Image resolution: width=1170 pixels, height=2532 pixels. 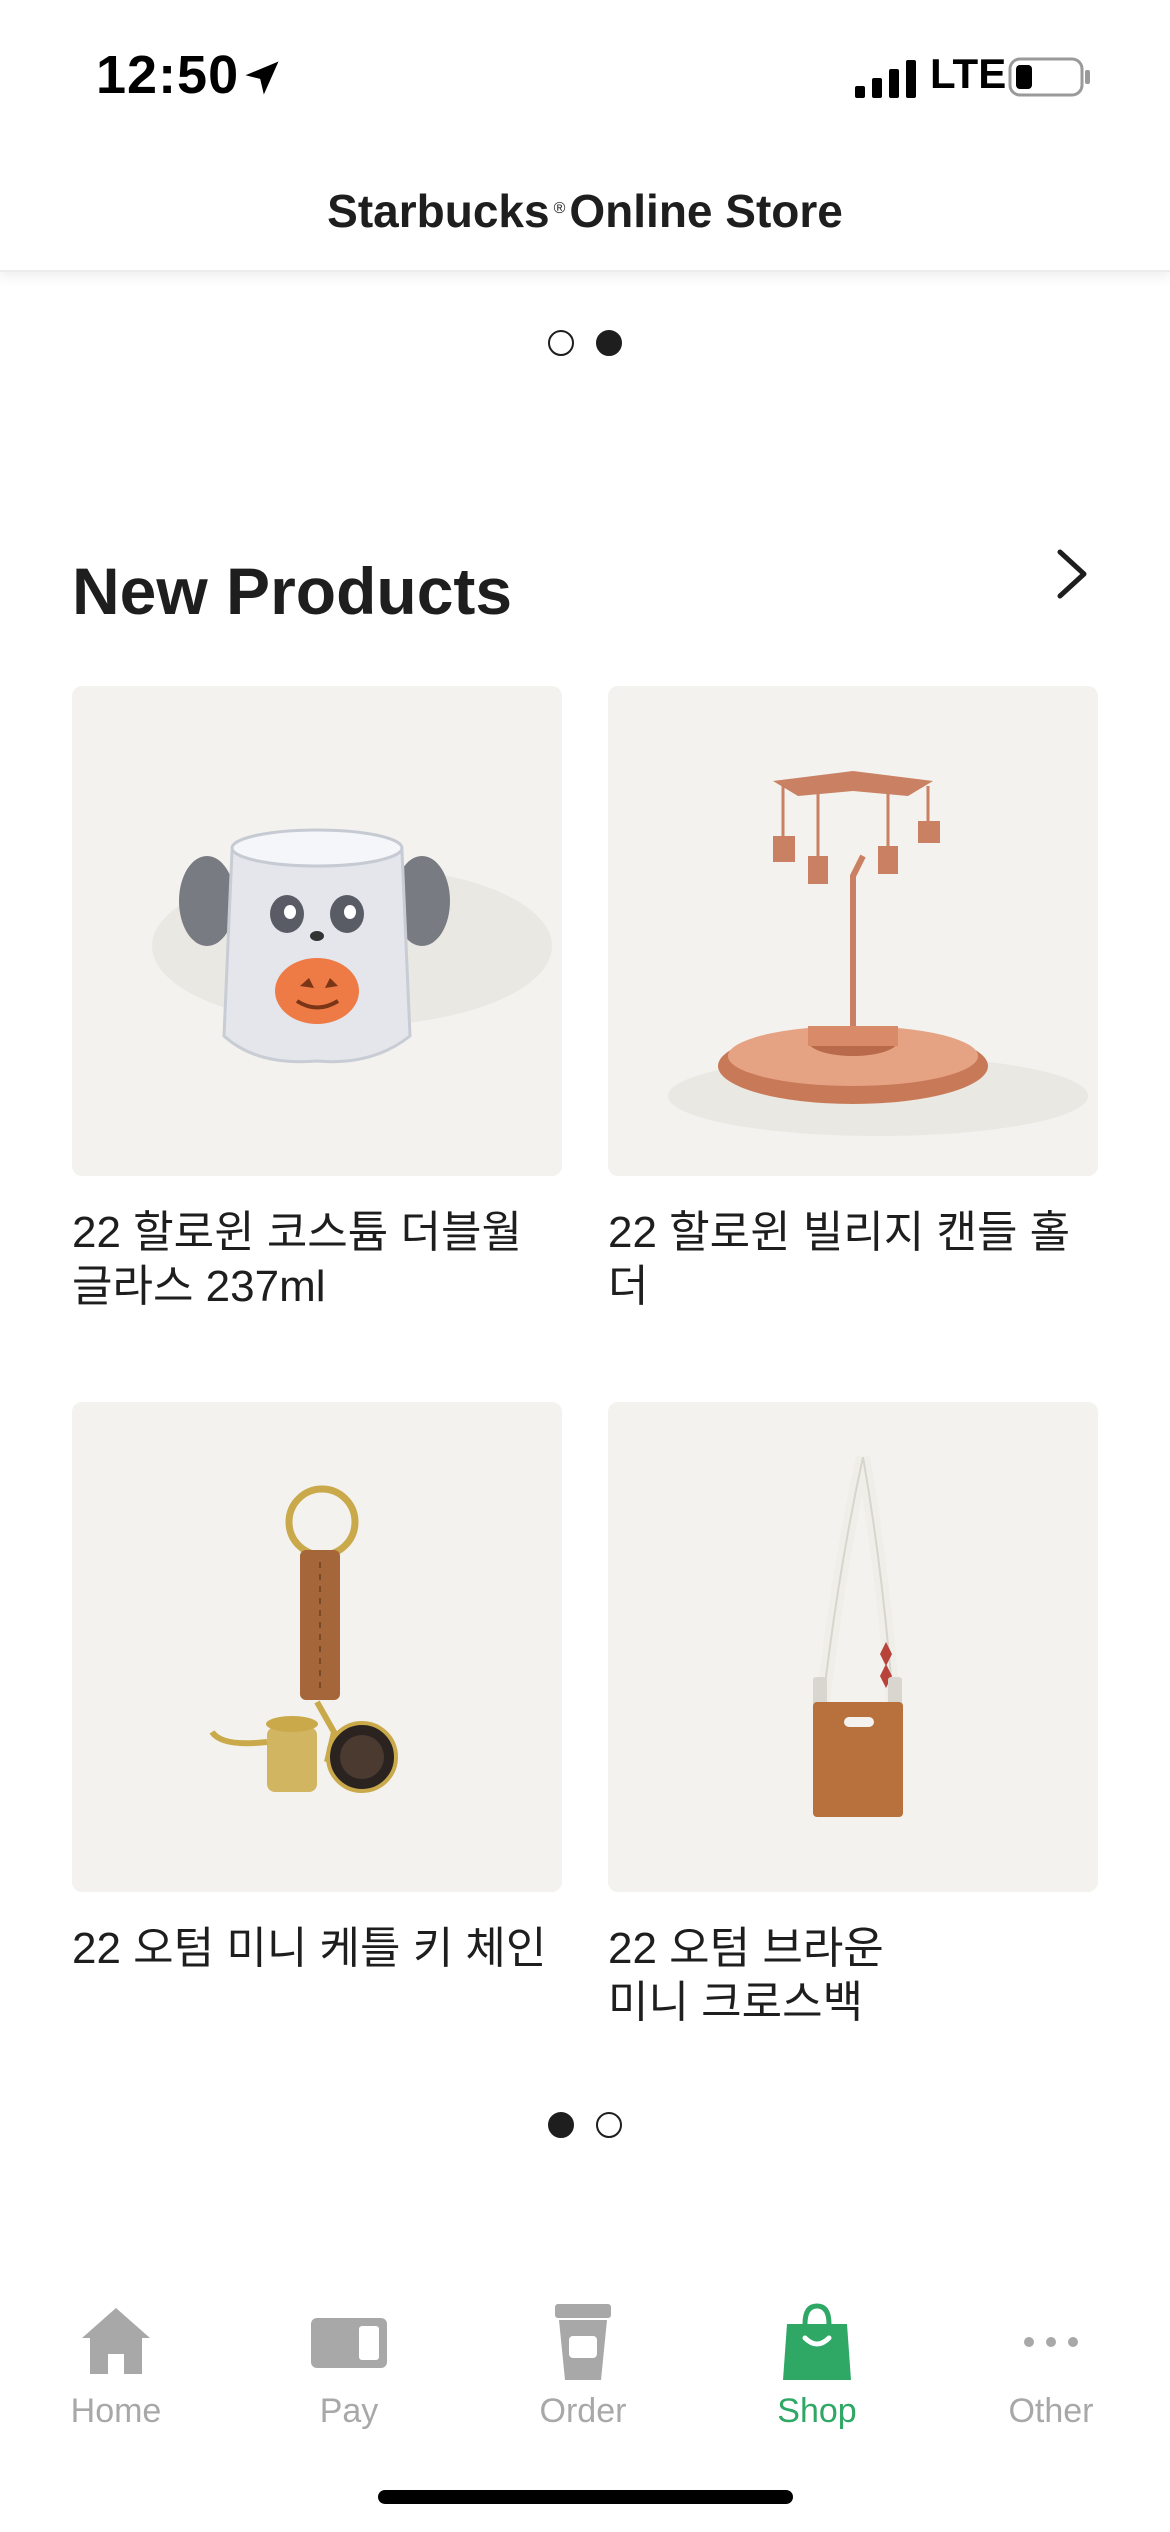 I want to click on tab-shop: Shop, so click(x=817, y=2365).